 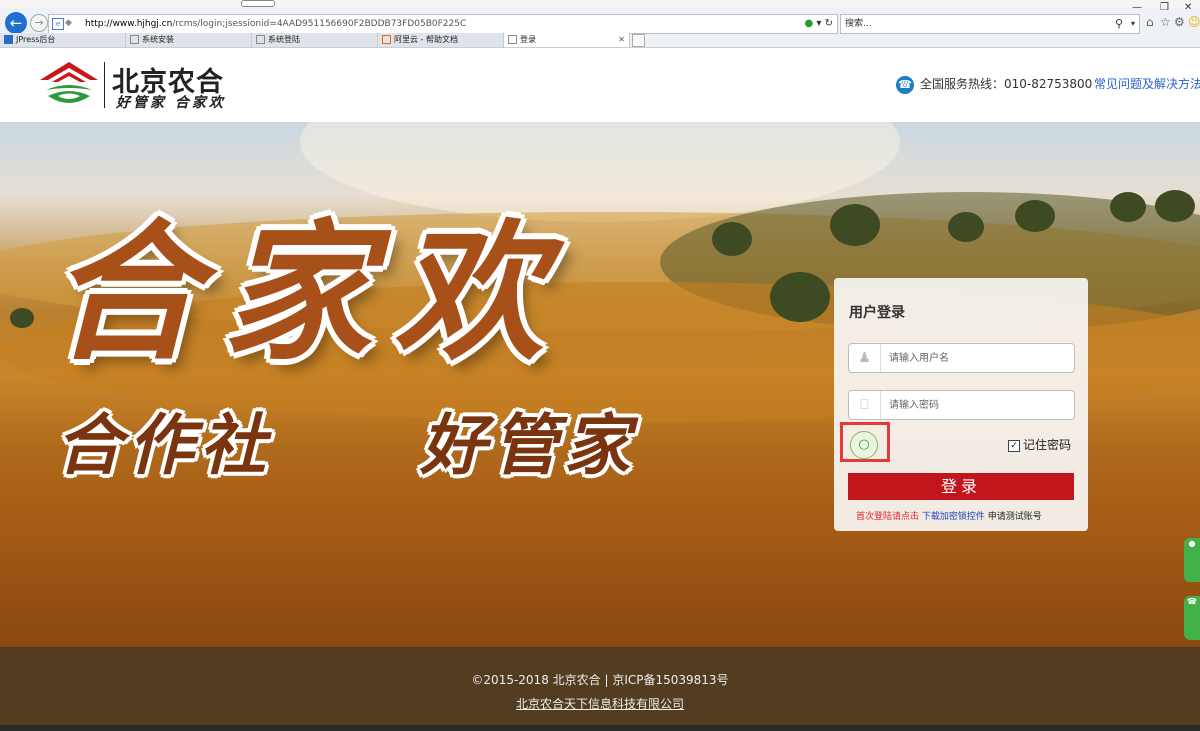 I want to click on remember-password: ✓ 记住密码, so click(x=1039, y=444).